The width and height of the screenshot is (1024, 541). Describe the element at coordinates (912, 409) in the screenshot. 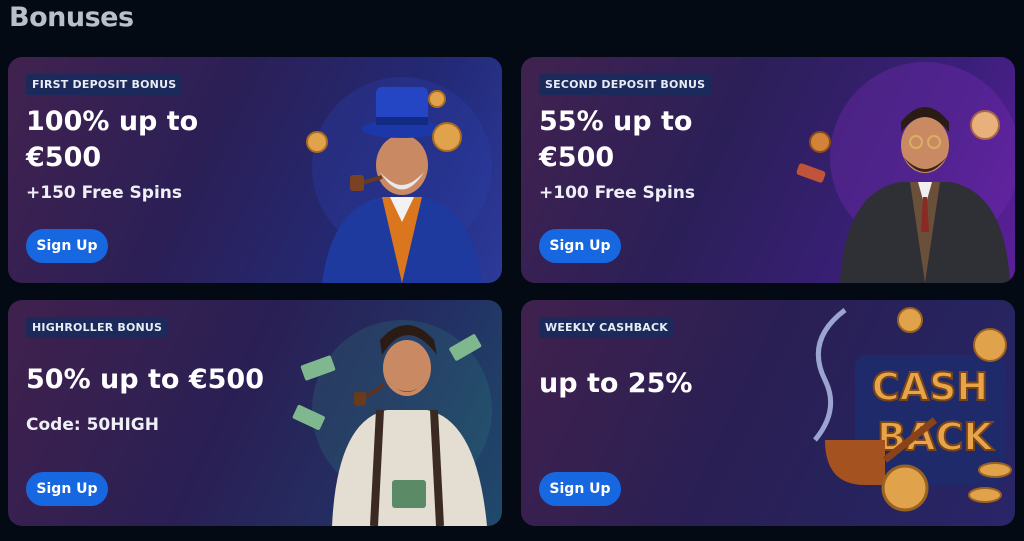

I see `cash-back-logo-illustration: CASH BACK` at that location.